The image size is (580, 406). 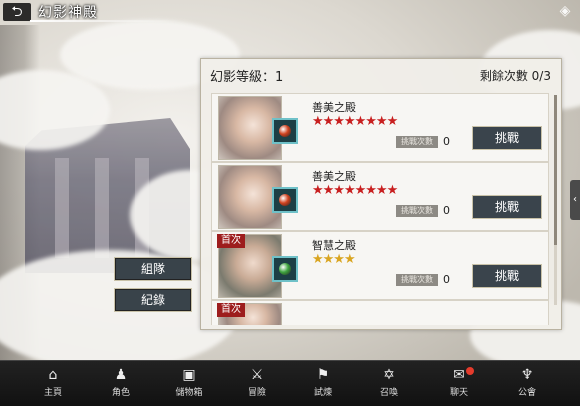 I want to click on back-arrow-icon: ⮌, so click(x=17, y=12).